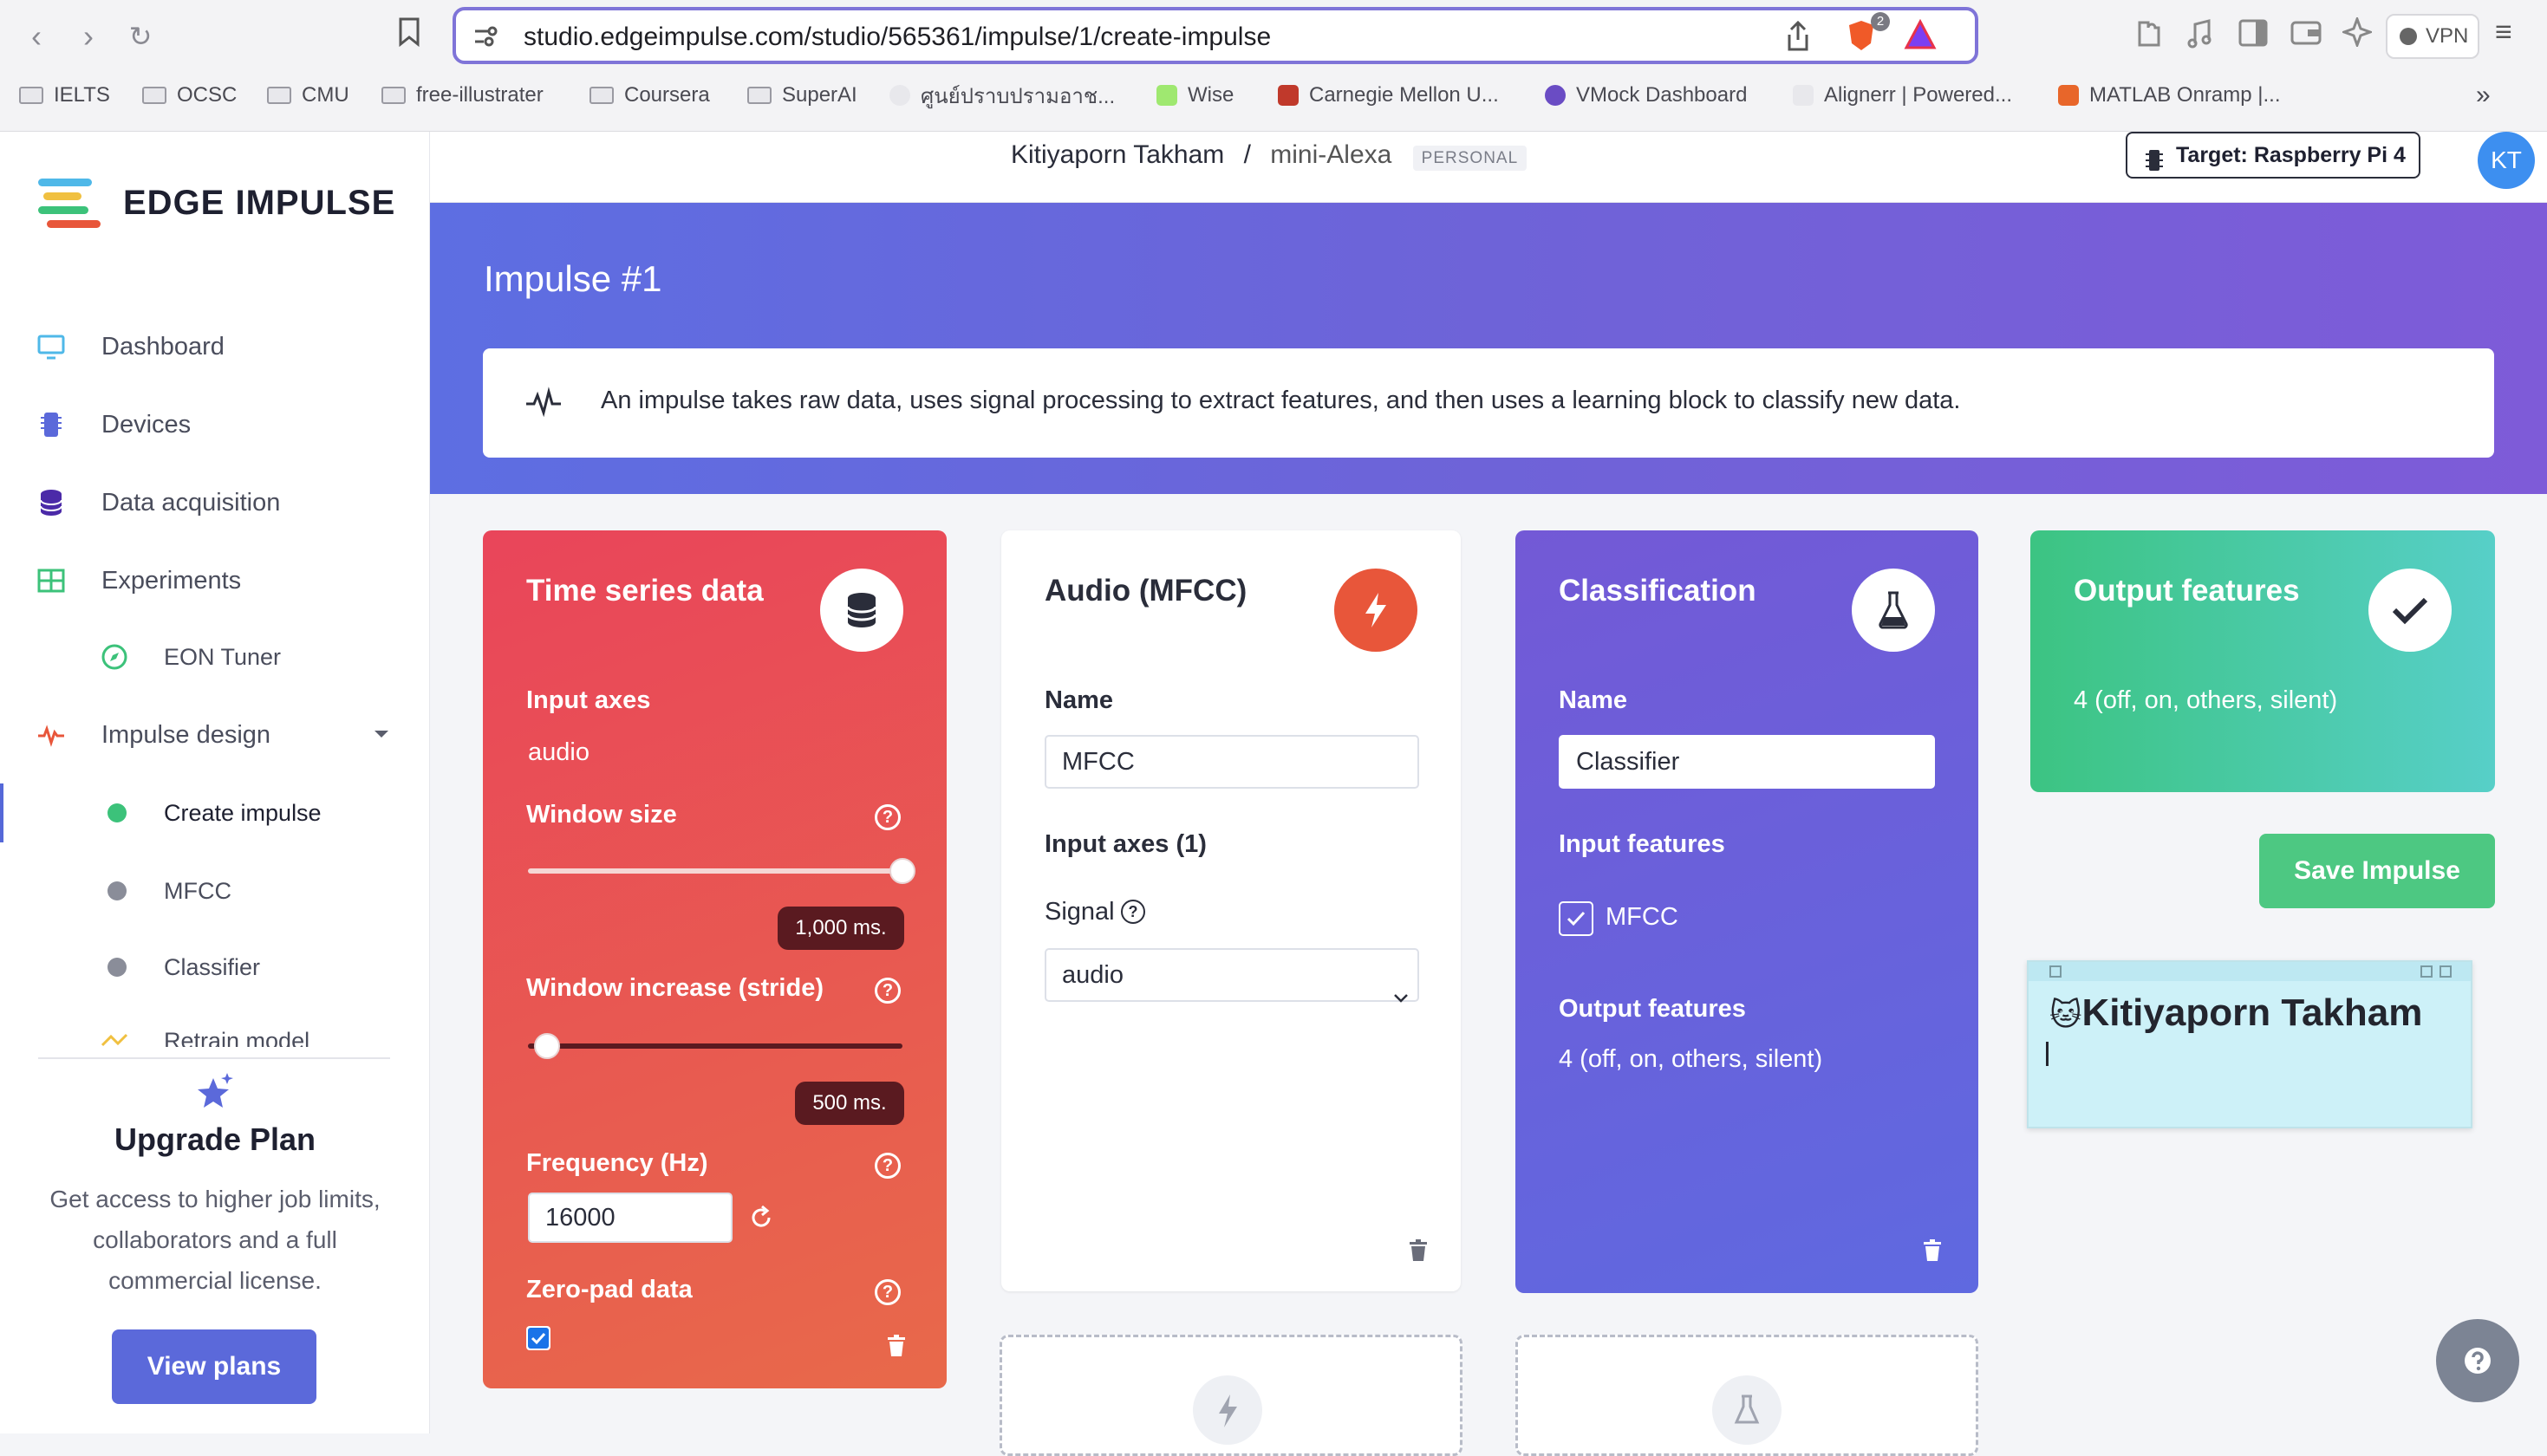  What do you see at coordinates (2250, 971) in the screenshot?
I see `sticky-note-titlebar` at bounding box center [2250, 971].